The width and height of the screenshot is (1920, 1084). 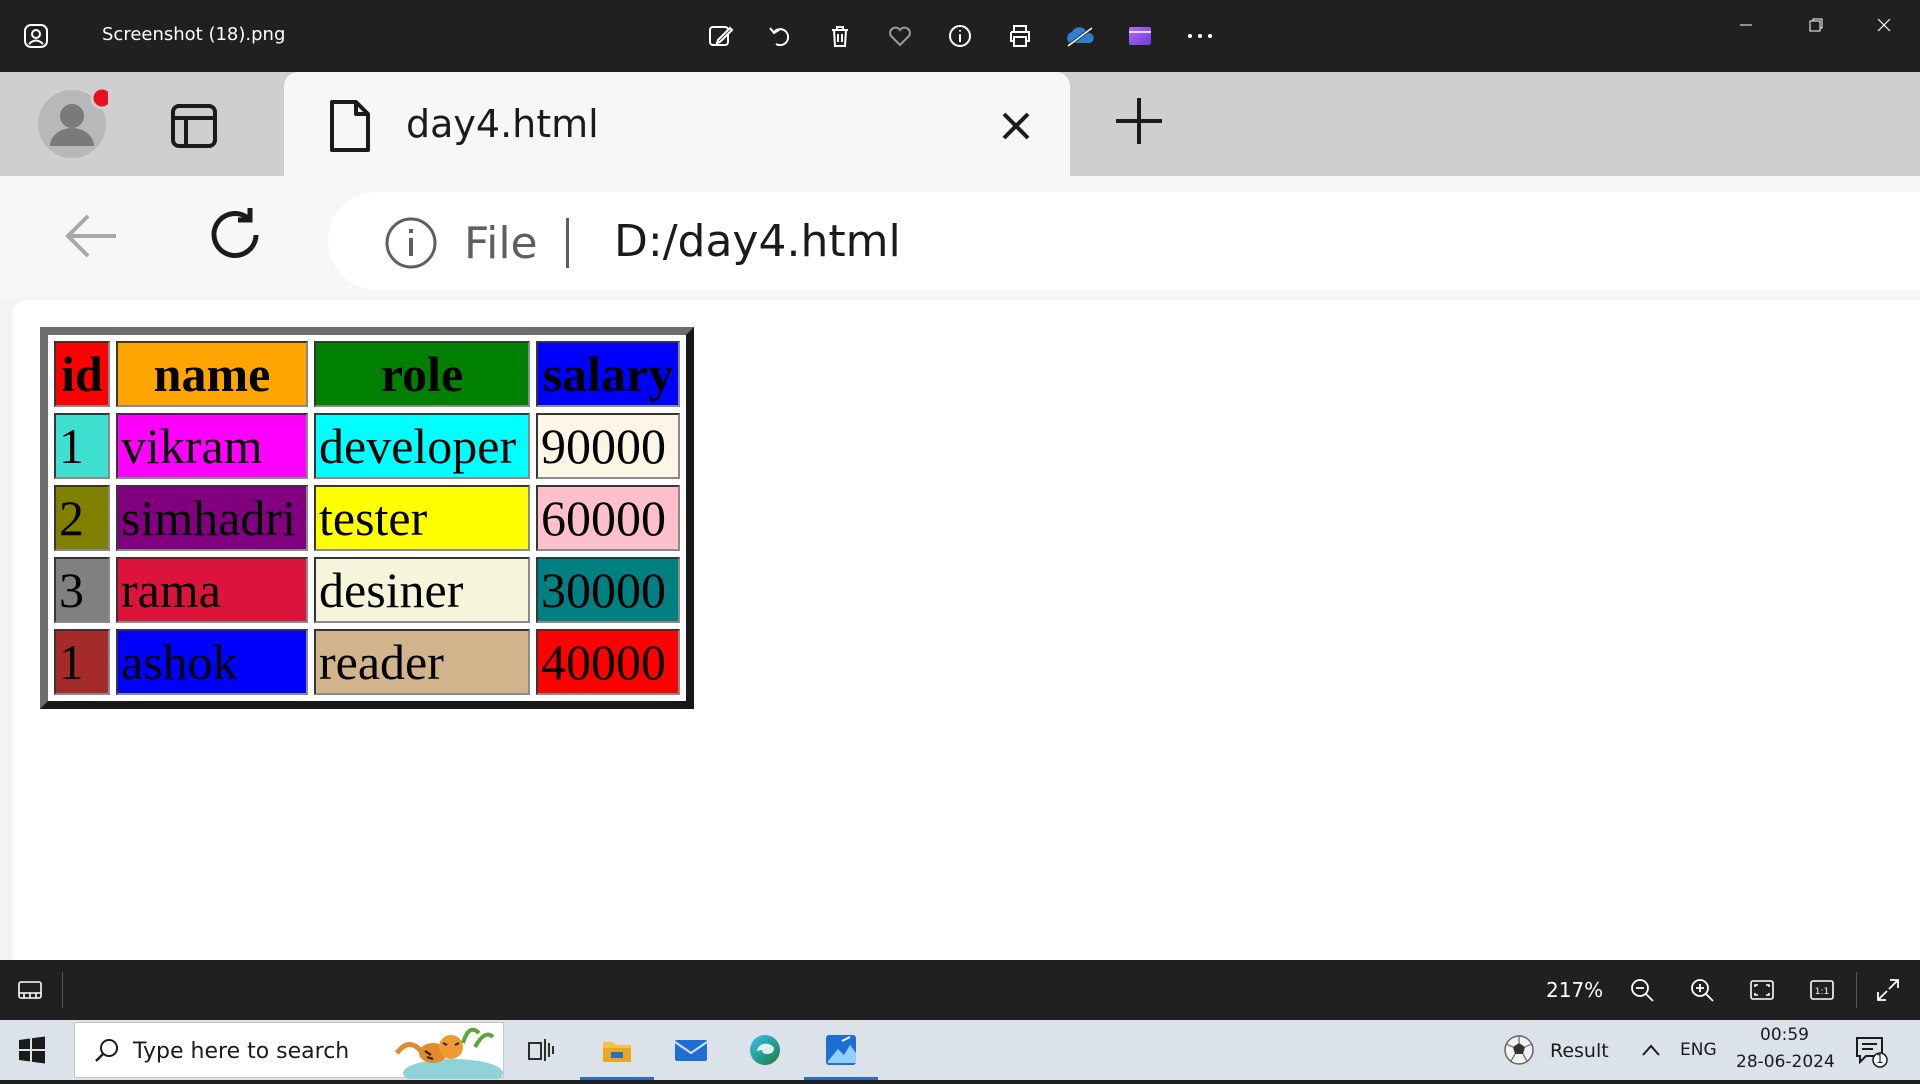 What do you see at coordinates (840, 36) in the screenshot?
I see `delete-icon` at bounding box center [840, 36].